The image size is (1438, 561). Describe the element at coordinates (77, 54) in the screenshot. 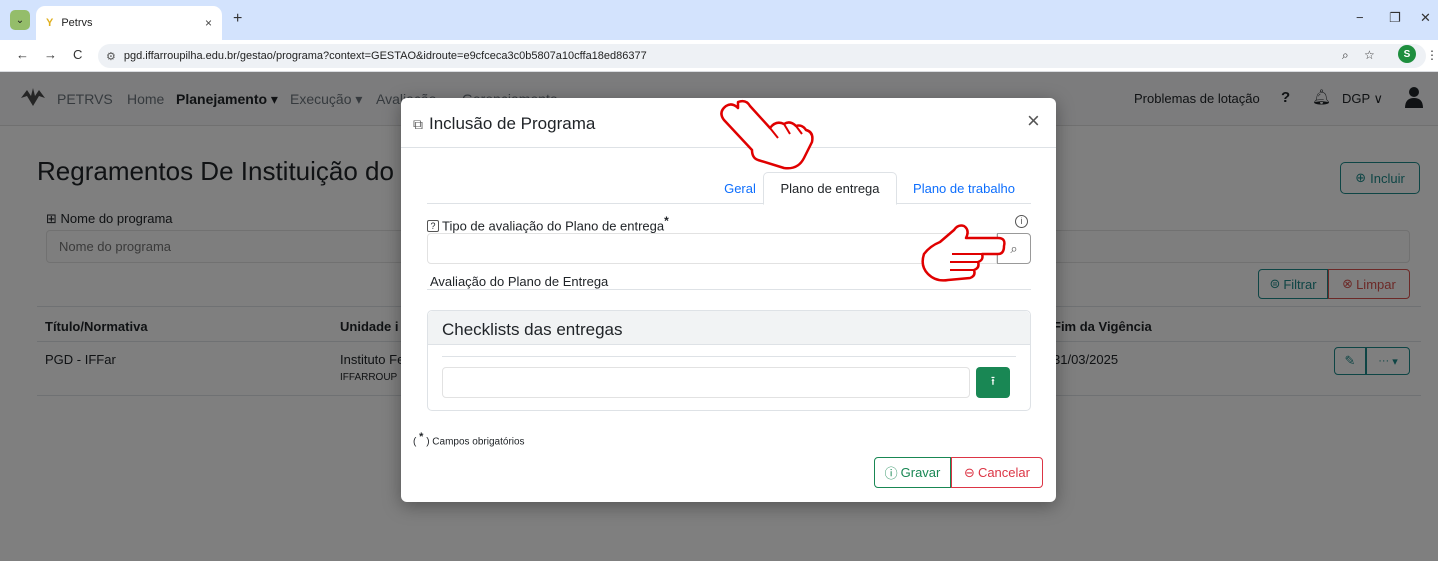

I see `reload-icon: C` at that location.